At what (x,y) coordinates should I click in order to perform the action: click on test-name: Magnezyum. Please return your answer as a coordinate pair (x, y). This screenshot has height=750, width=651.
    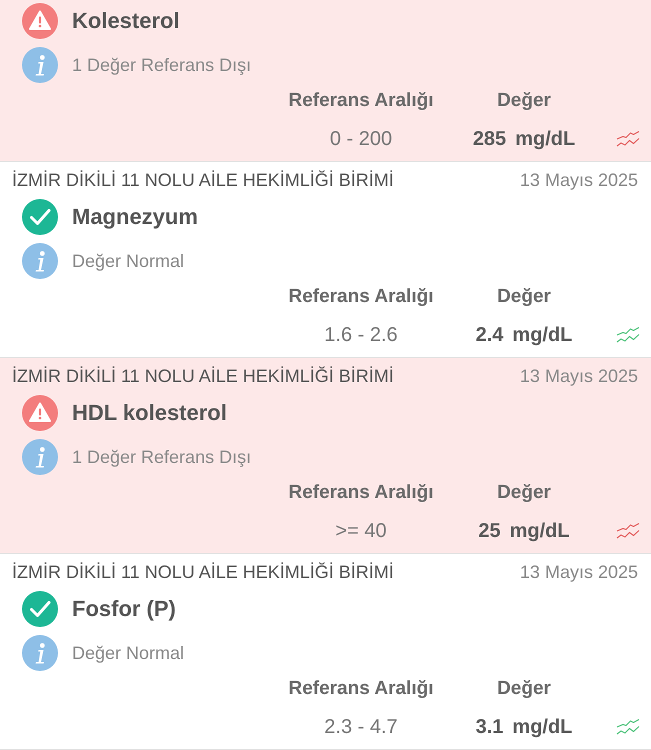
    Looking at the image, I should click on (135, 217).